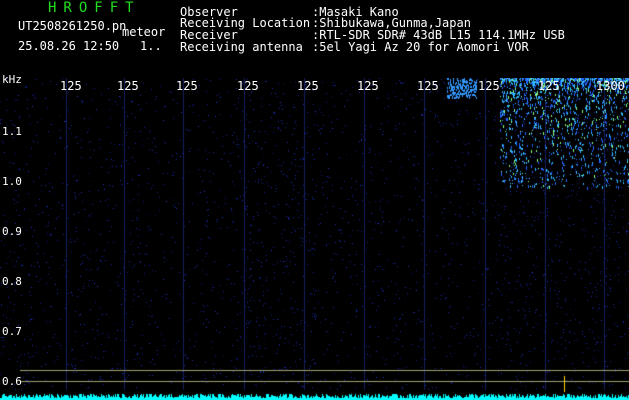  I want to click on datetime-label: 25.08.26 12:50, so click(69, 46).